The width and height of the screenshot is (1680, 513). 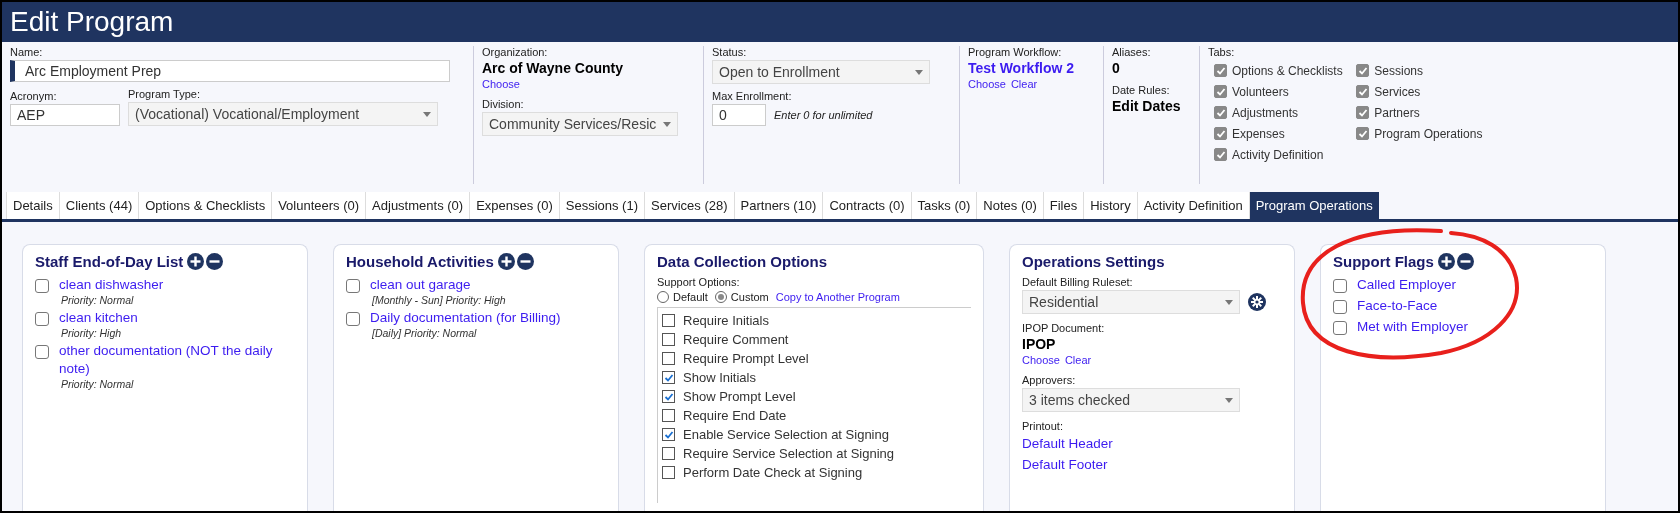 I want to click on copy-link: Copy to Another Program, so click(x=837, y=297).